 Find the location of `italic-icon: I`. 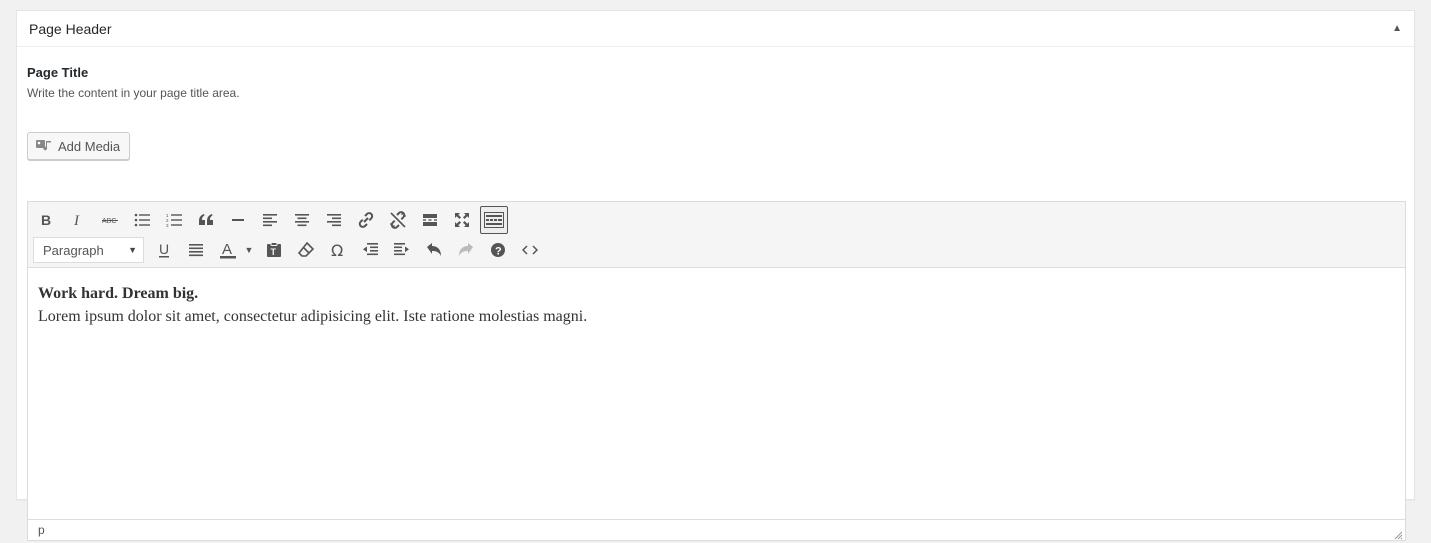

italic-icon: I is located at coordinates (78, 220).